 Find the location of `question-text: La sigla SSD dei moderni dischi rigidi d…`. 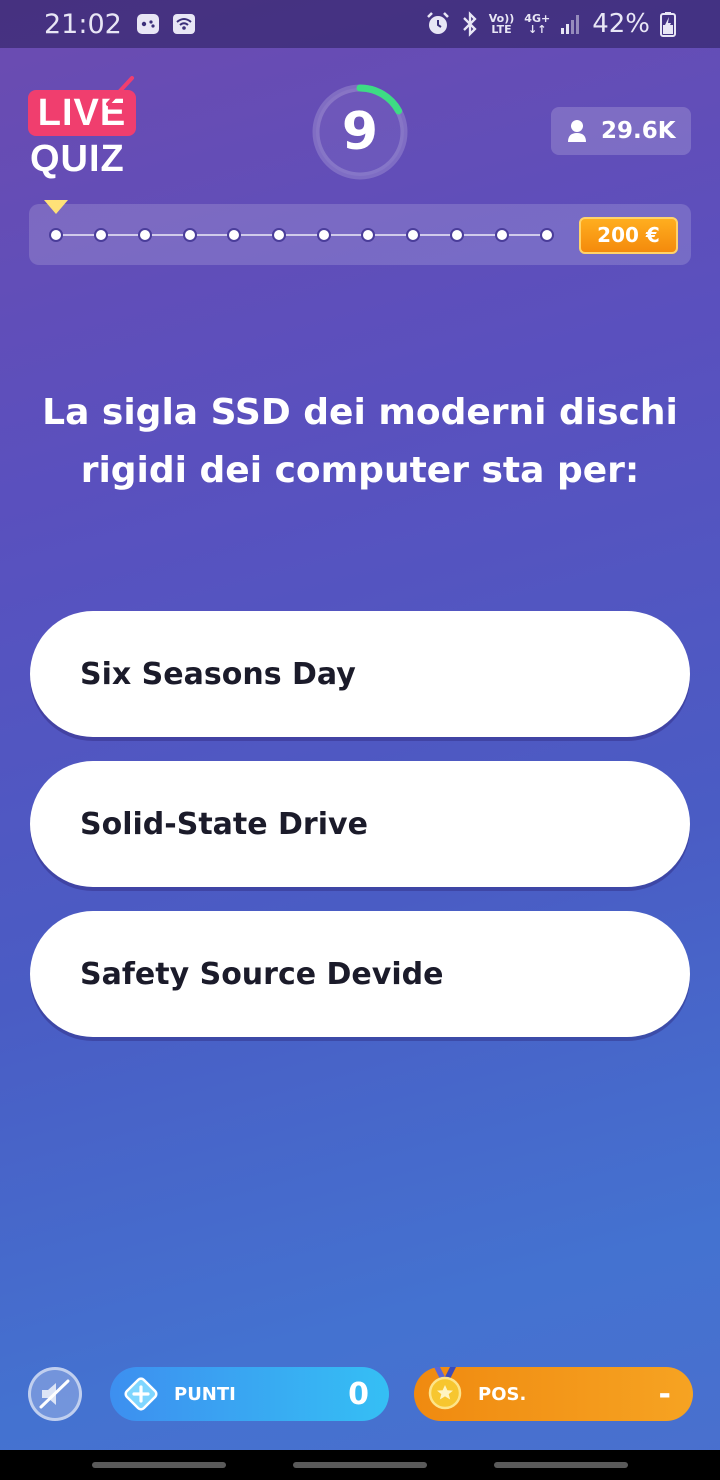

question-text: La sigla SSD dei moderni dischi rigidi d… is located at coordinates (360, 441).